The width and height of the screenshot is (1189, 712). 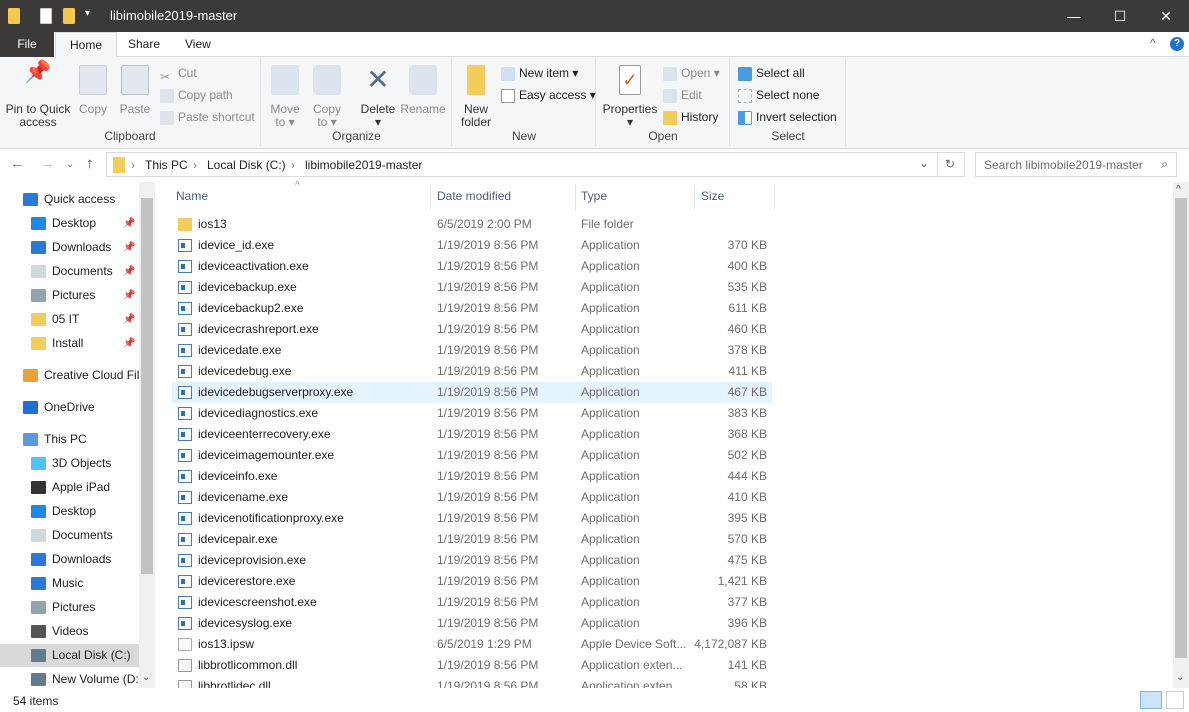 I want to click on recent-locations-chevron-icon: ⌄, so click(x=70, y=164).